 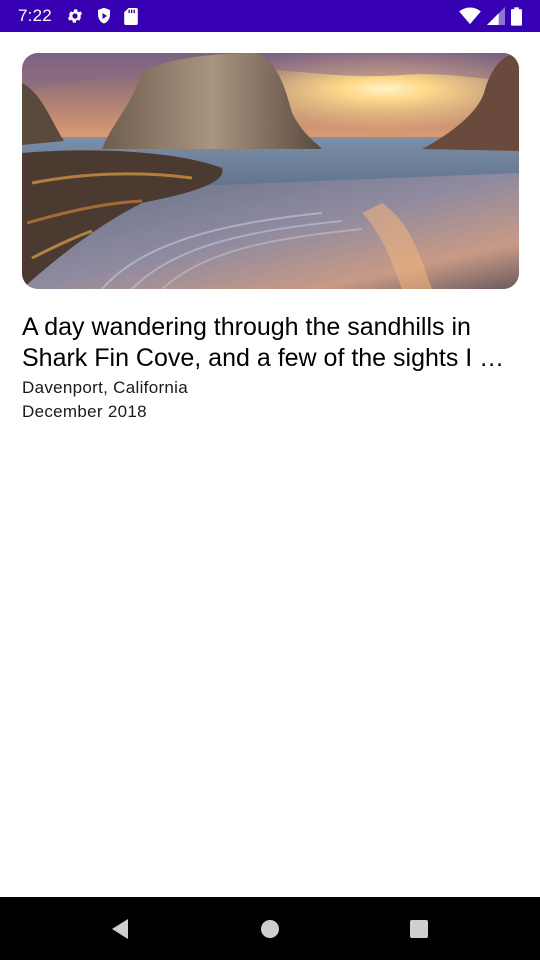 What do you see at coordinates (516, 16) in the screenshot?
I see `battery-icon` at bounding box center [516, 16].